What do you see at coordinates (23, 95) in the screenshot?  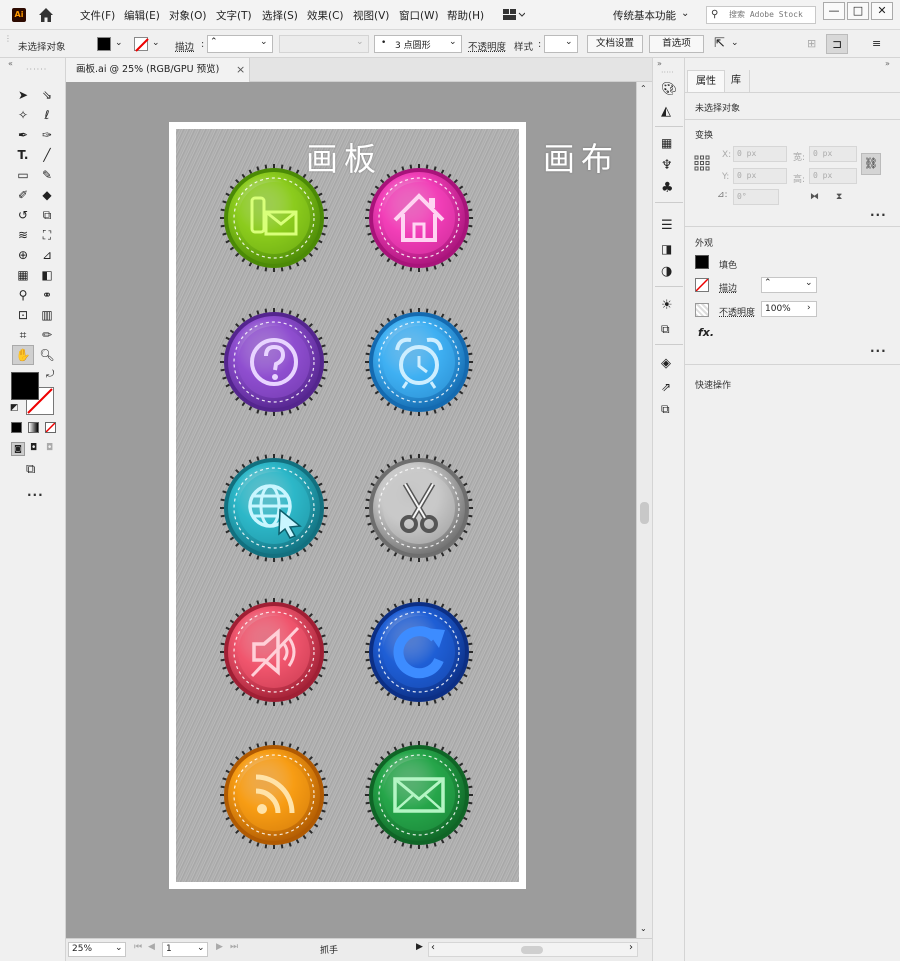 I see `selection-tool-icon: ➤` at bounding box center [23, 95].